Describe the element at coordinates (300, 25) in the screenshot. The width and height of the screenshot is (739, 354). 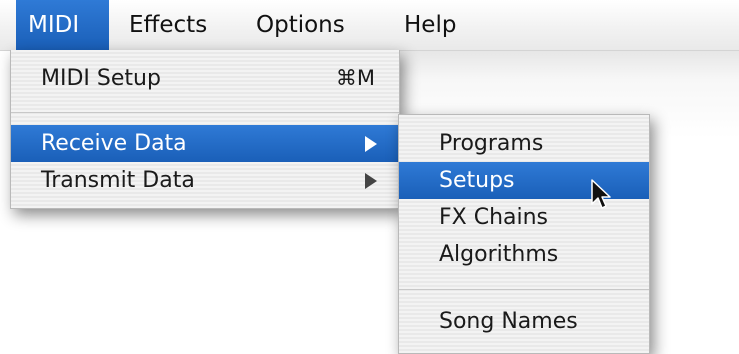
I see `menu-options: Options` at that location.